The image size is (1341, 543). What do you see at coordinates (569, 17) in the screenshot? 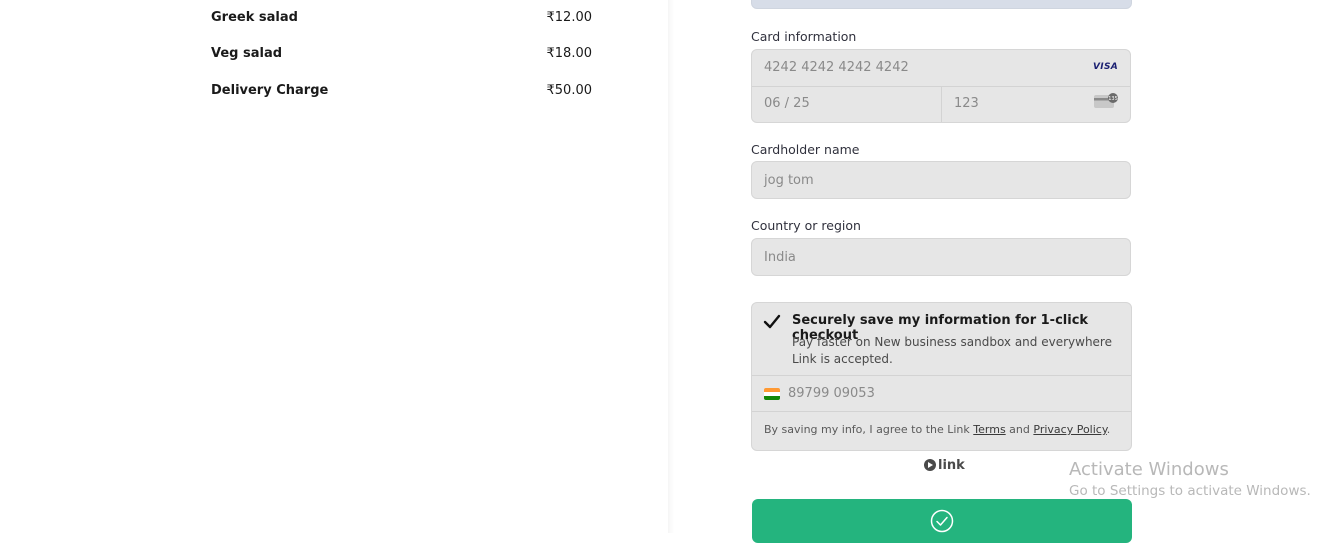
I see `order-item-price: ₹12.00` at bounding box center [569, 17].